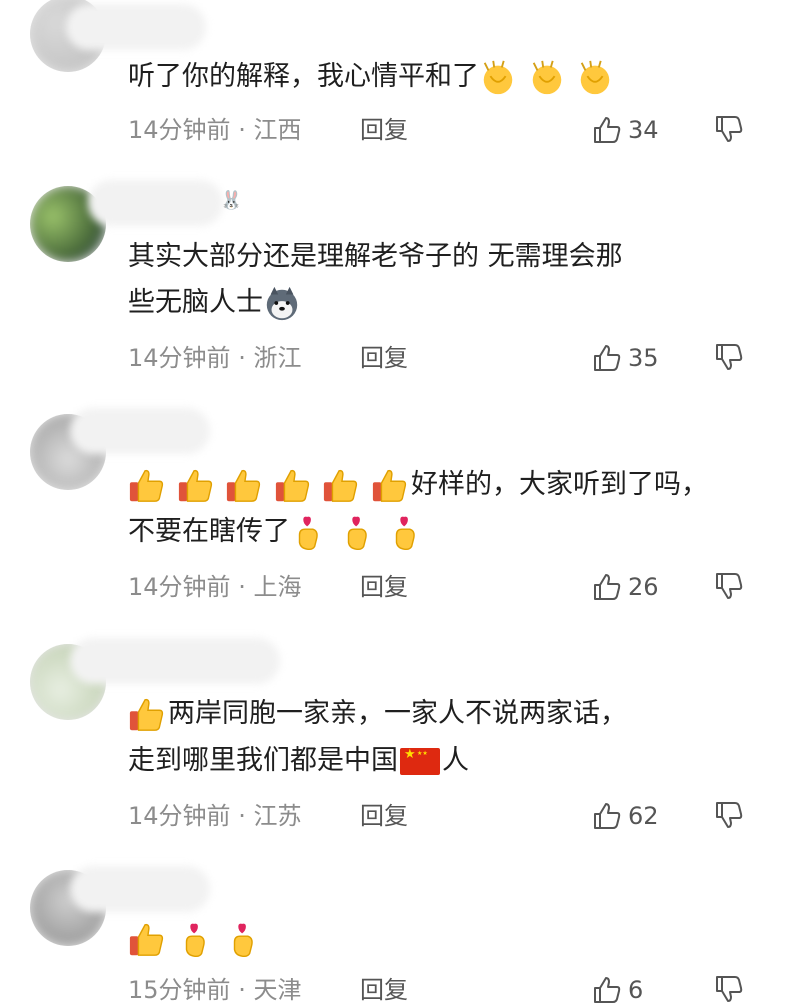  Describe the element at coordinates (140, 889) in the screenshot. I see `username-blurred` at that location.